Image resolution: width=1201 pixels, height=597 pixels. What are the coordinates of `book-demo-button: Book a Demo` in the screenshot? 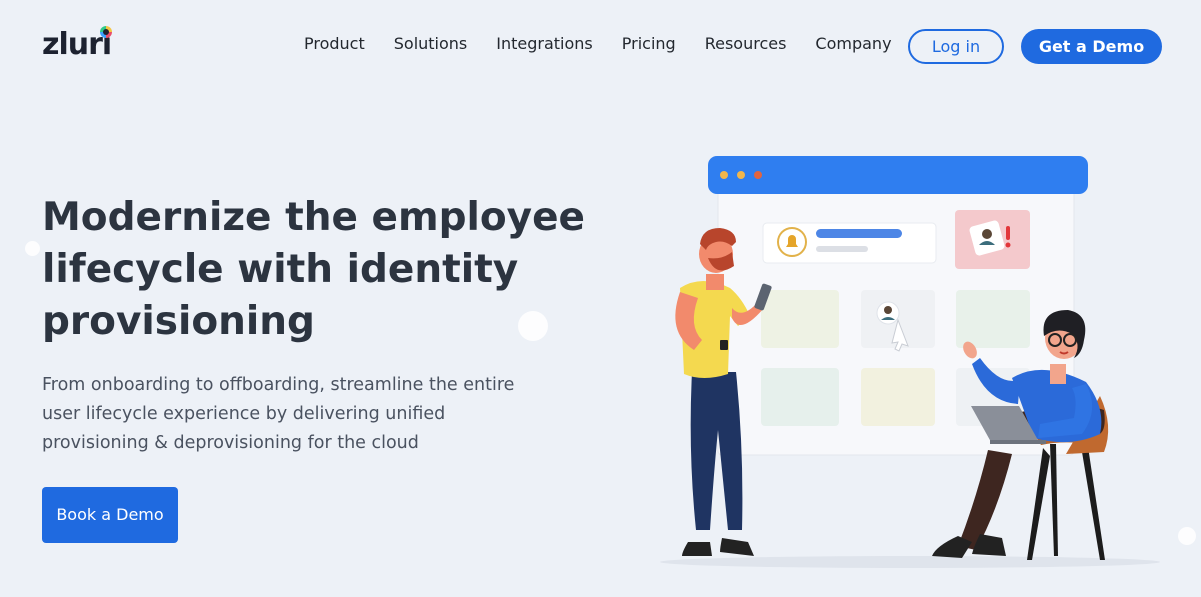 It's located at (110, 515).